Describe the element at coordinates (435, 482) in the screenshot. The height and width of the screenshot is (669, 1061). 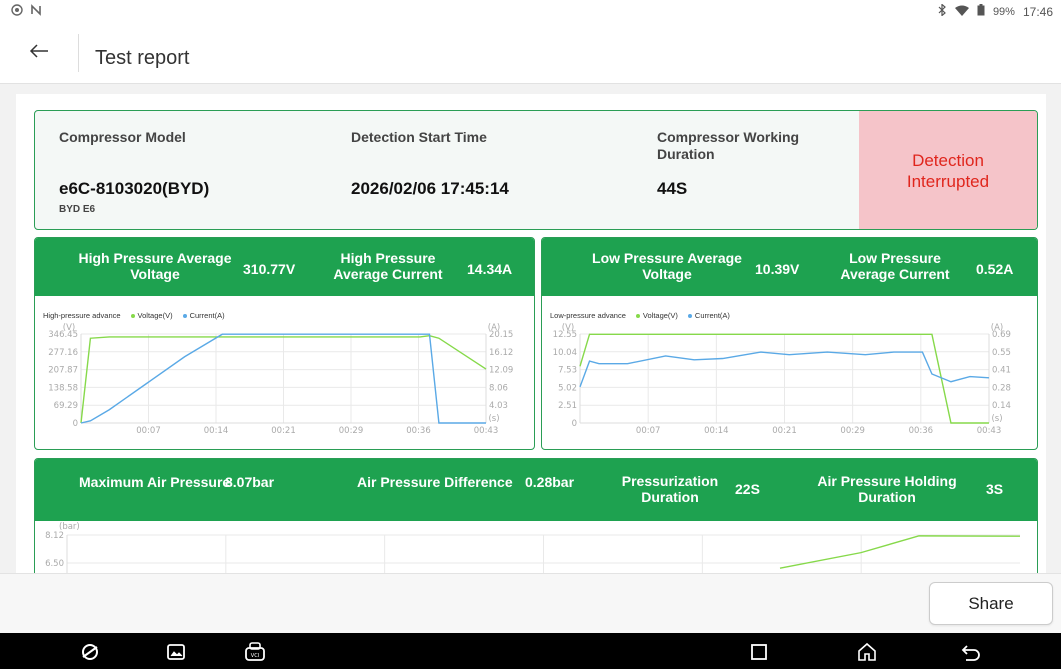
I see `pressure-difference-label: Air Pressure Difference` at that location.